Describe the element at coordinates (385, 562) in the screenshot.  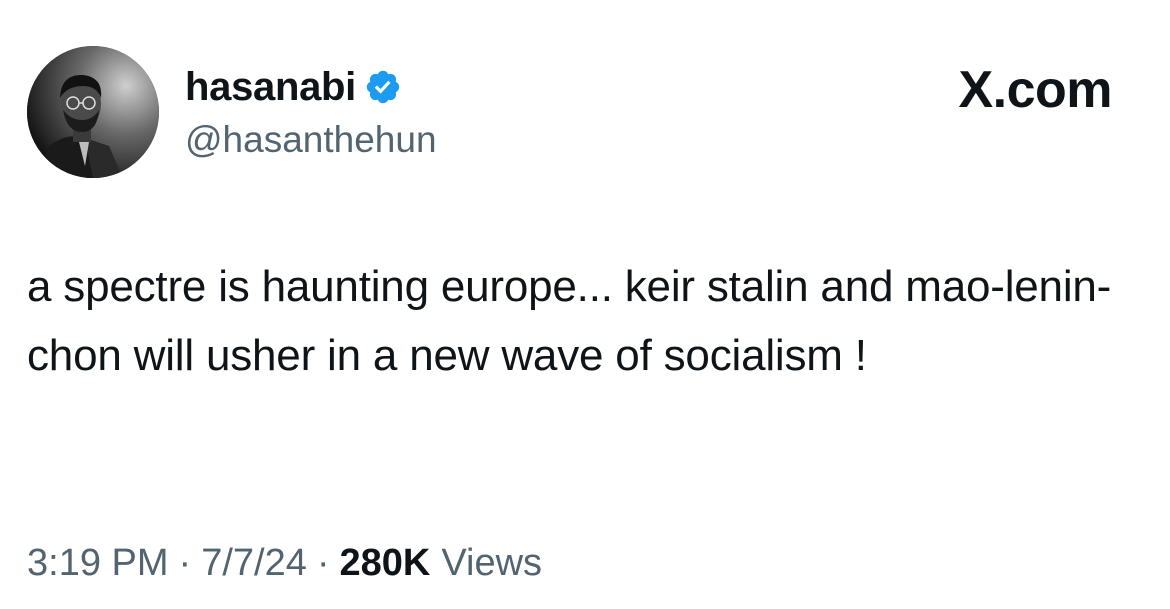
I see `views-count: 280K` at that location.